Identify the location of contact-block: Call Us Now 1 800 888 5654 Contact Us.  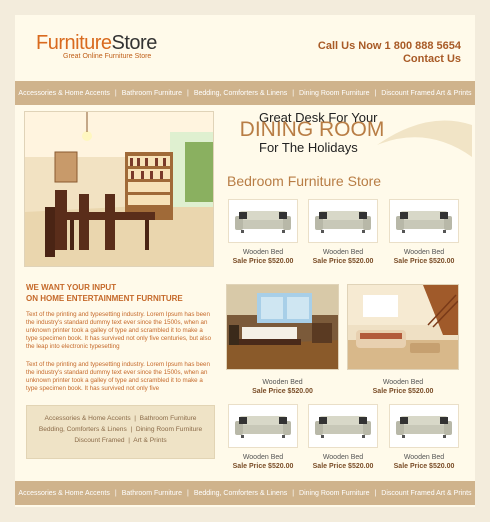
(389, 53).